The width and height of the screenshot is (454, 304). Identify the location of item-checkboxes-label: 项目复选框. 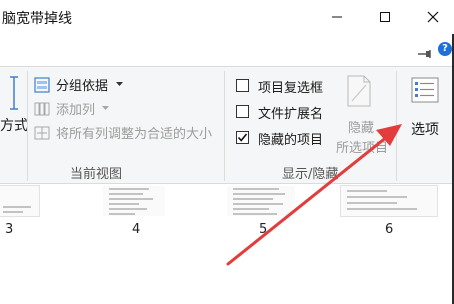
(291, 88).